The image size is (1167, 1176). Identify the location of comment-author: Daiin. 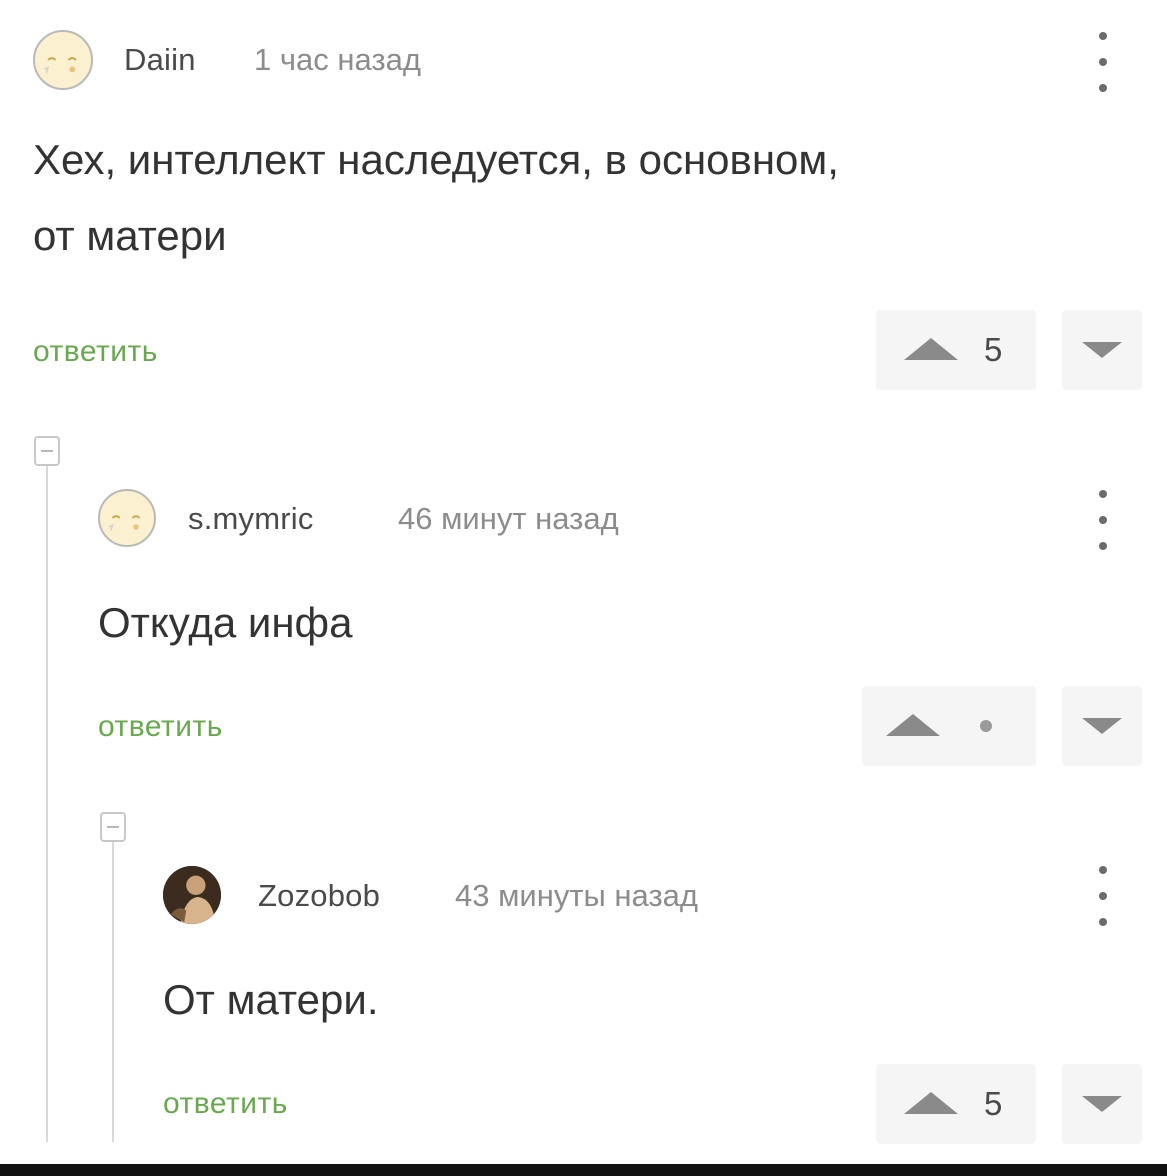
(160, 60).